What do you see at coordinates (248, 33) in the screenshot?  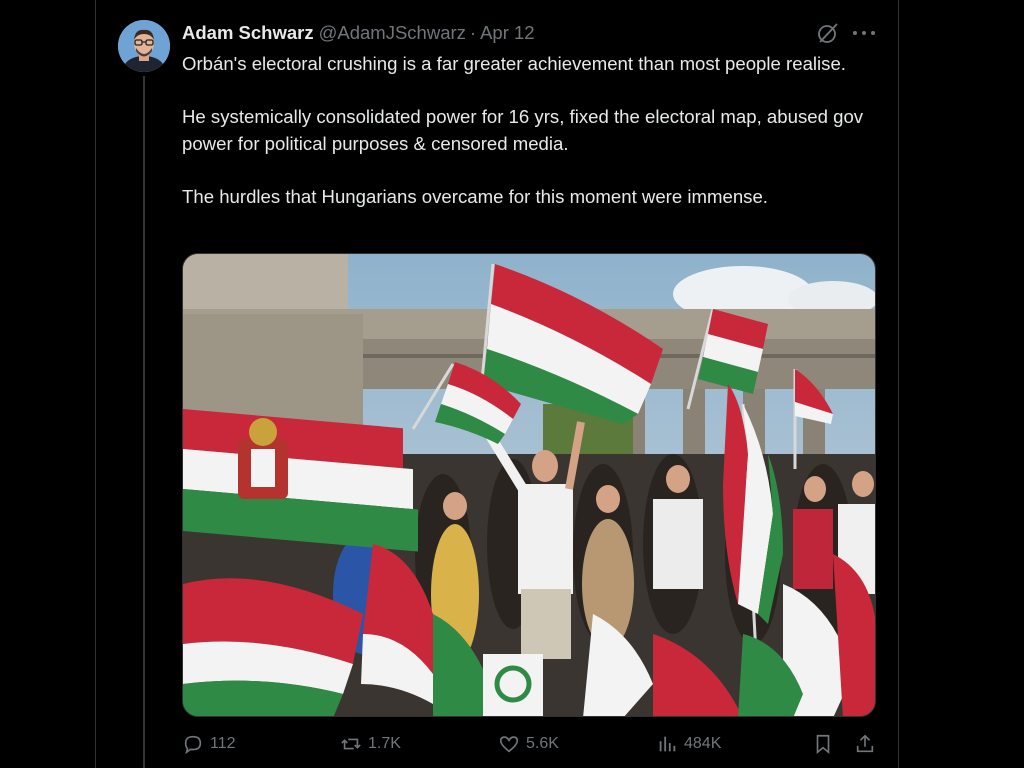 I see `author-name: Adam Schwarz` at bounding box center [248, 33].